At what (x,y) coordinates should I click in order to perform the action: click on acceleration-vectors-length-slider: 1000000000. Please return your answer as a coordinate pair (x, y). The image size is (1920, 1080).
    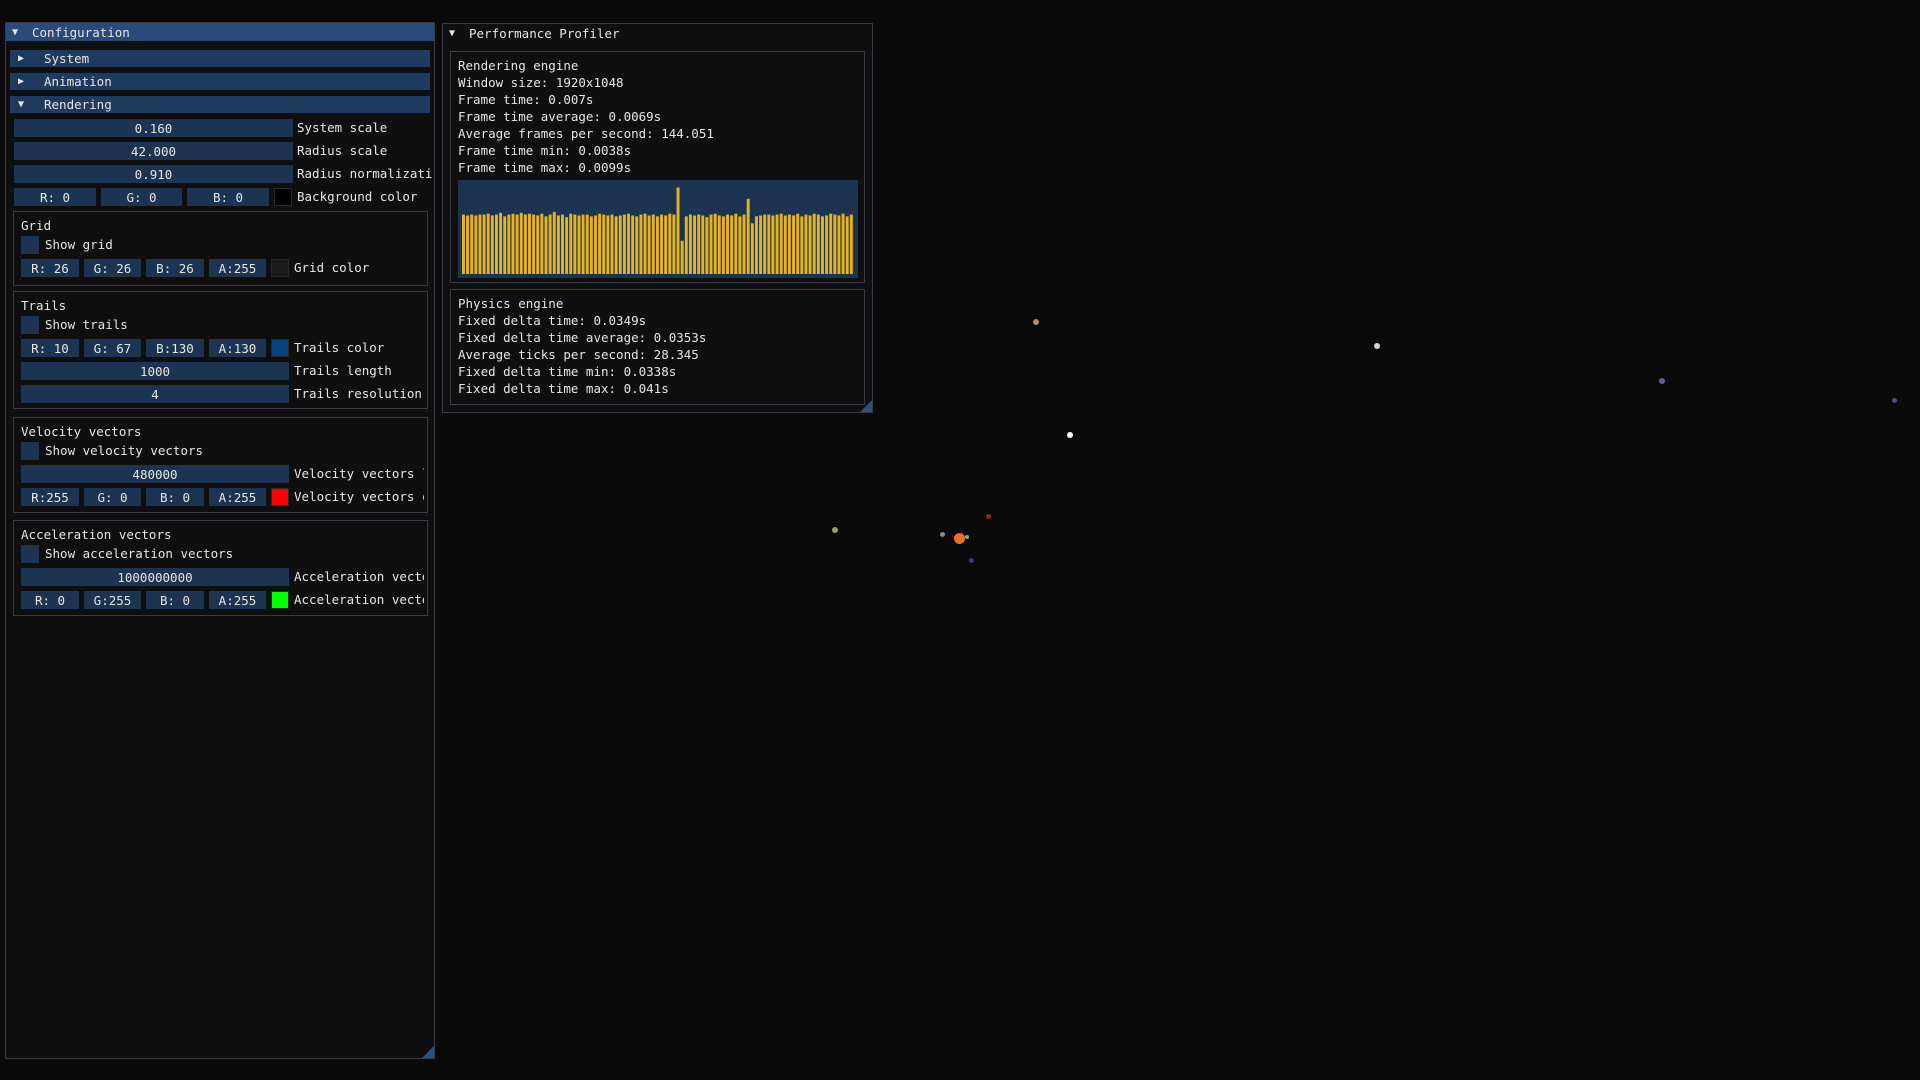
    Looking at the image, I should click on (155, 577).